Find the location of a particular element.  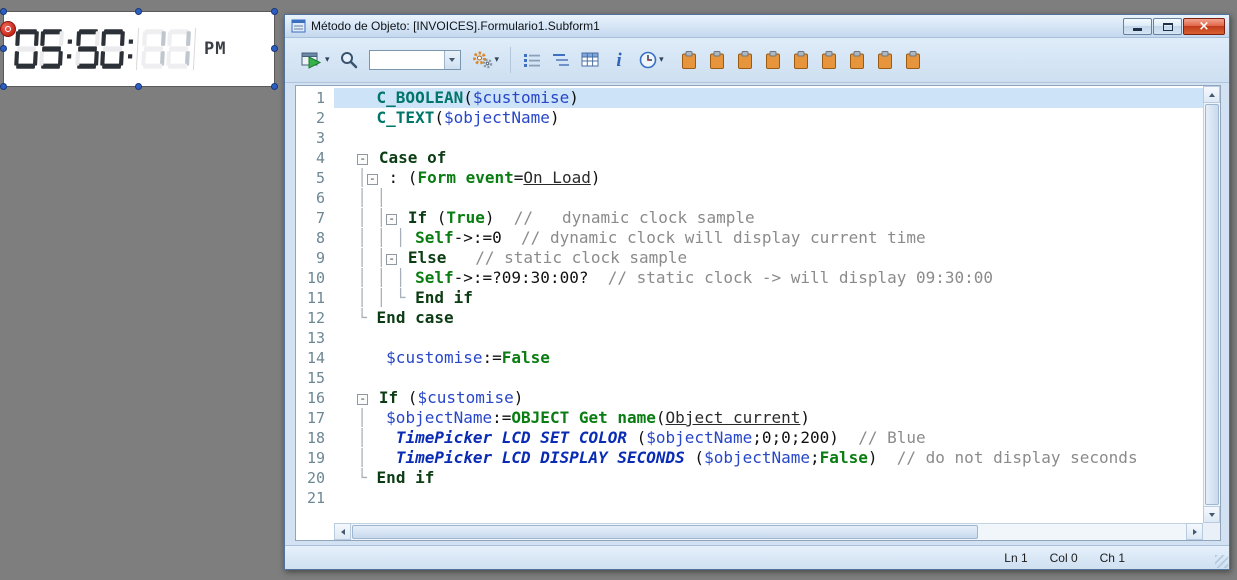

minimize-button is located at coordinates (1137, 26).